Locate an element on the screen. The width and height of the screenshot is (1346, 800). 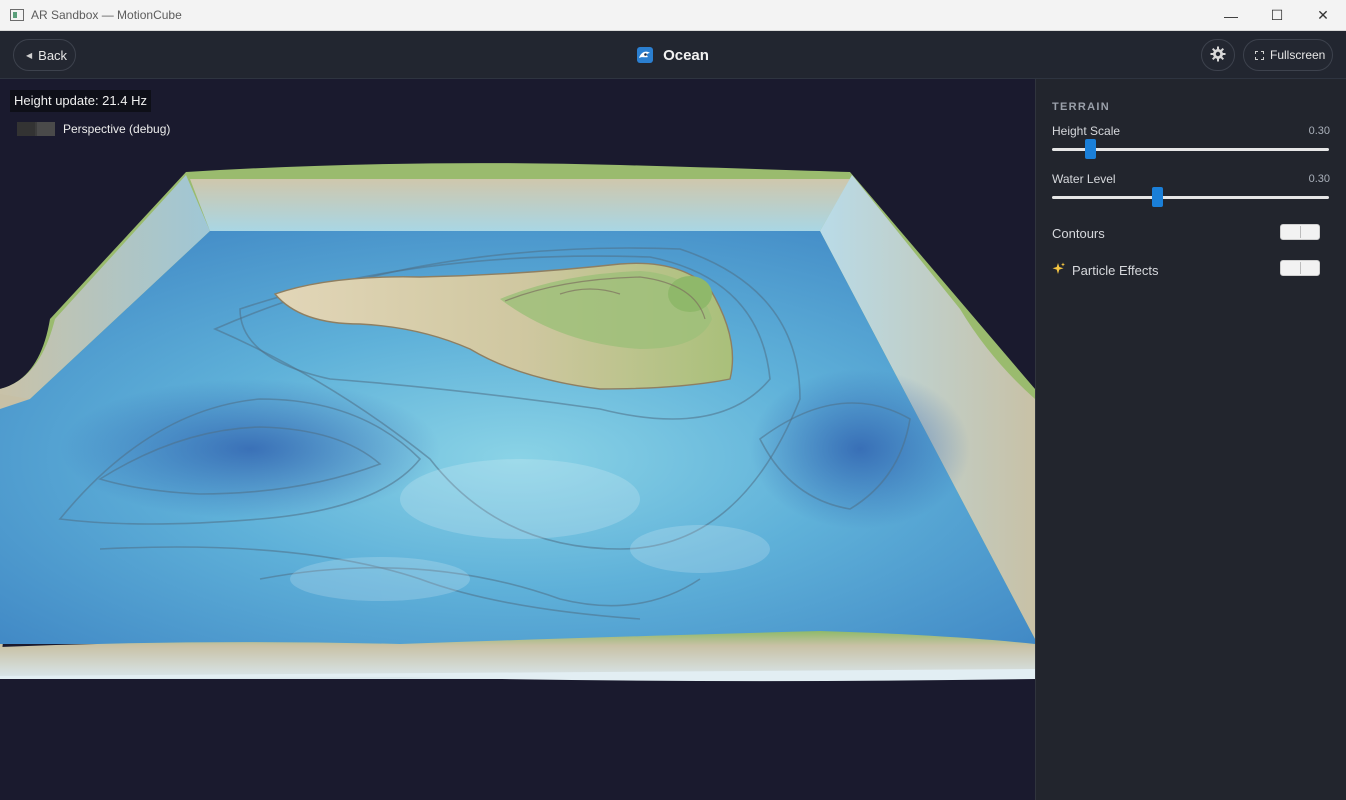
perspective-debug-row: Perspective (debug) is located at coordinates (93, 129).